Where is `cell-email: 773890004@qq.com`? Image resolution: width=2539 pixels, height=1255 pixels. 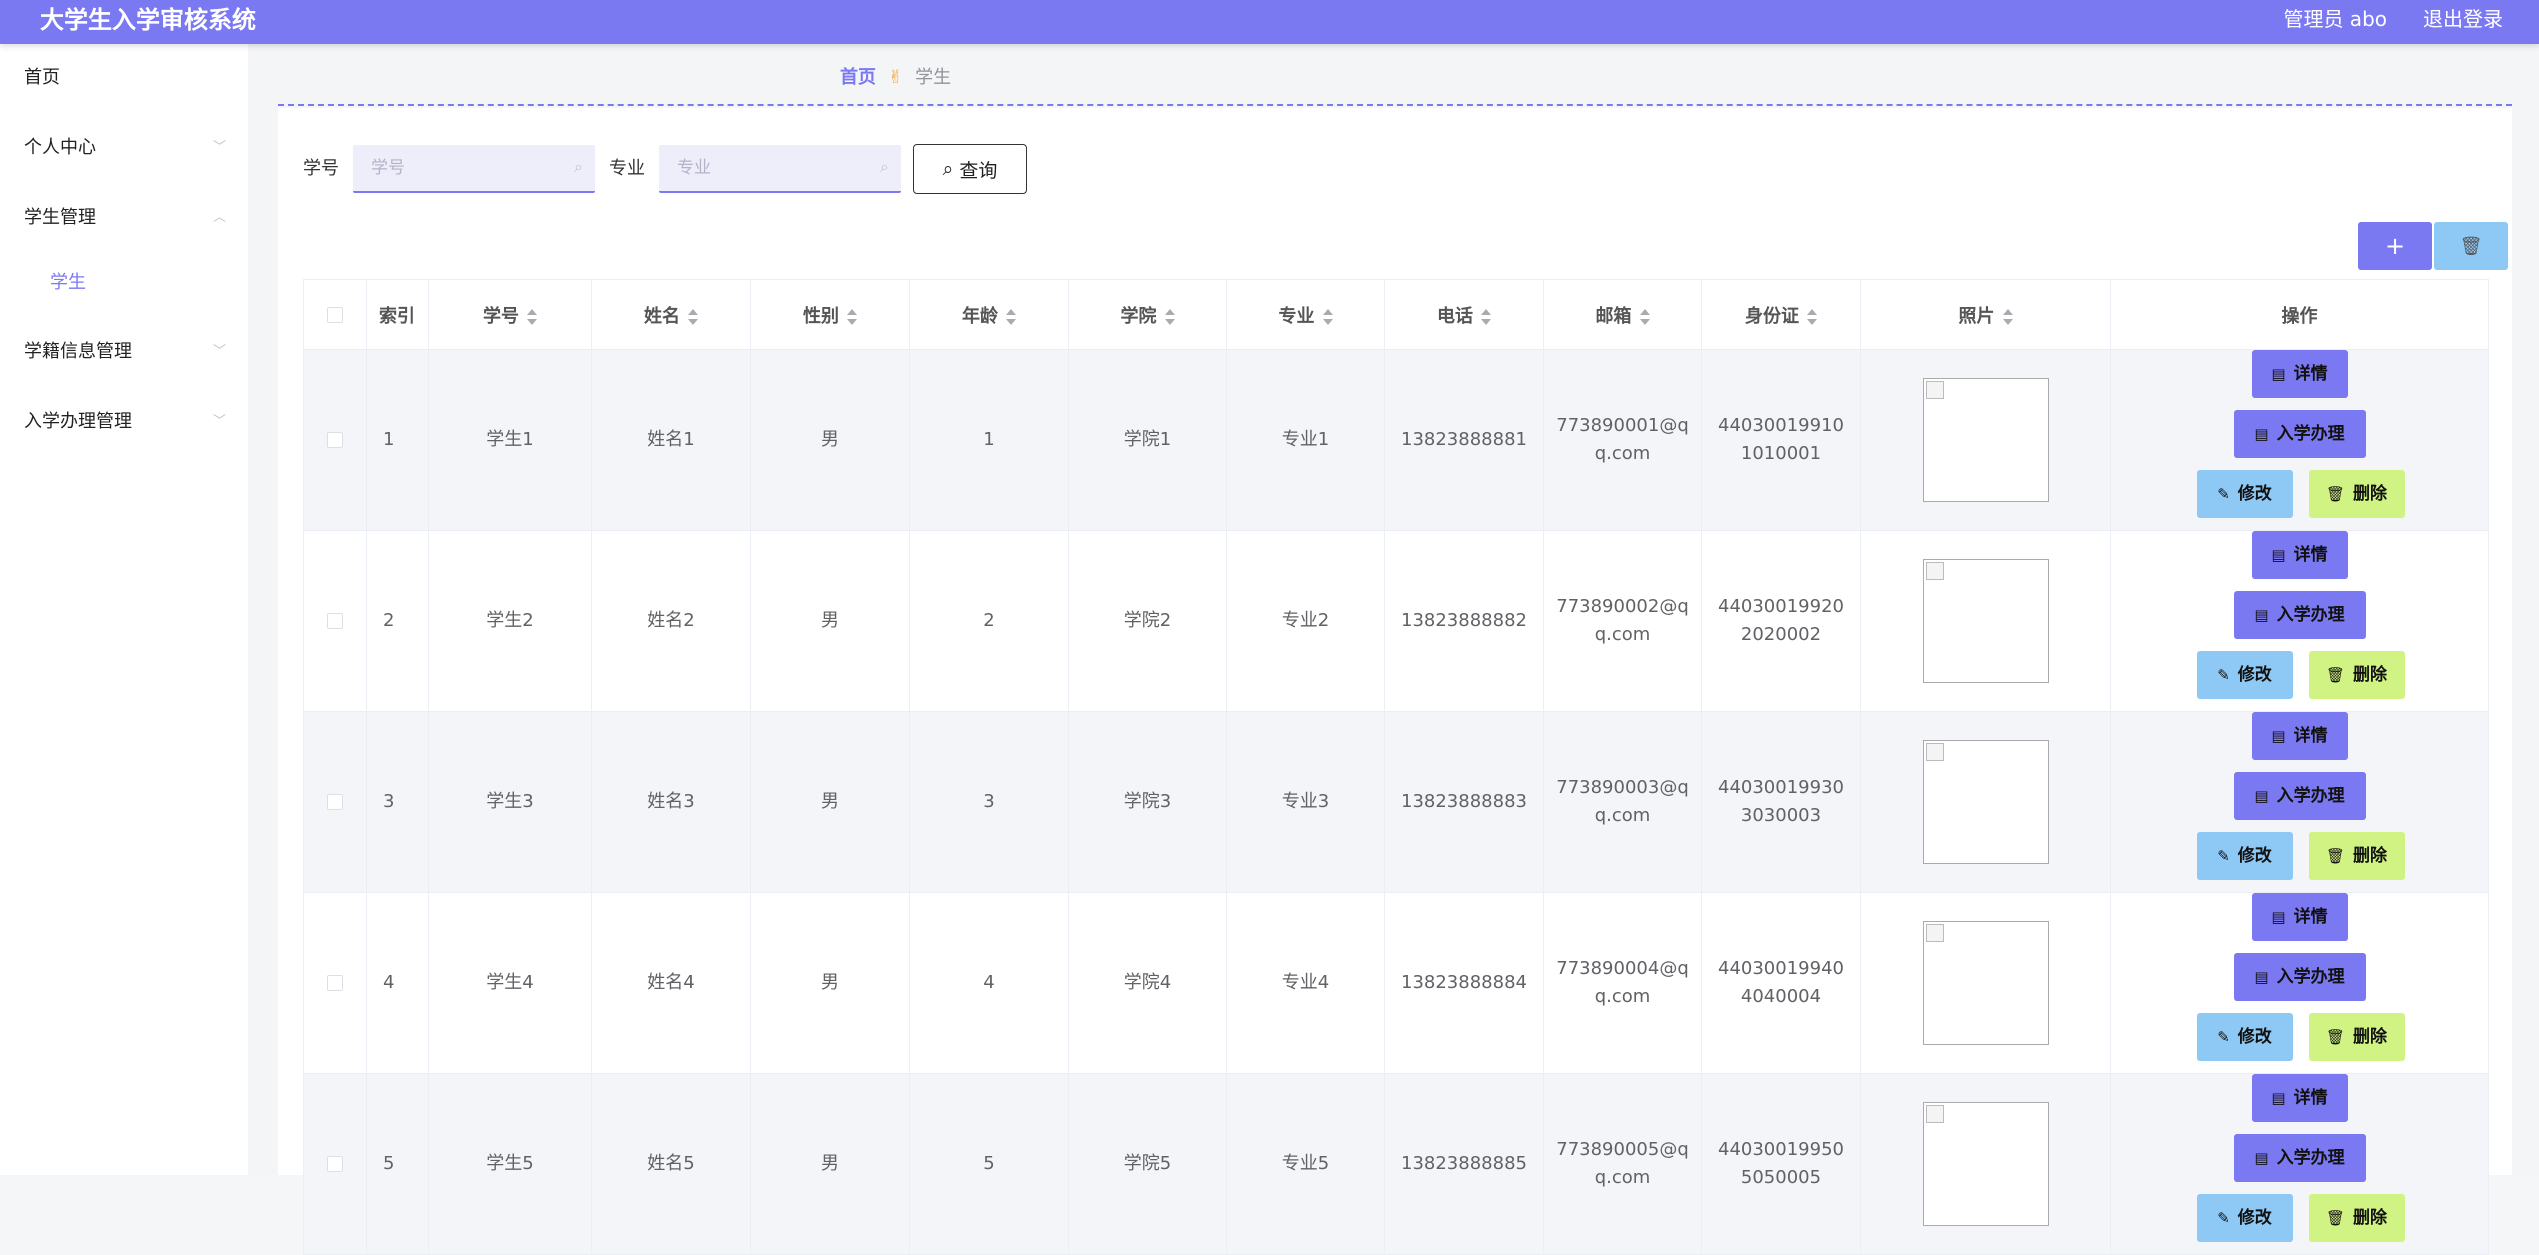 cell-email: 773890004@qq.com is located at coordinates (1622, 983).